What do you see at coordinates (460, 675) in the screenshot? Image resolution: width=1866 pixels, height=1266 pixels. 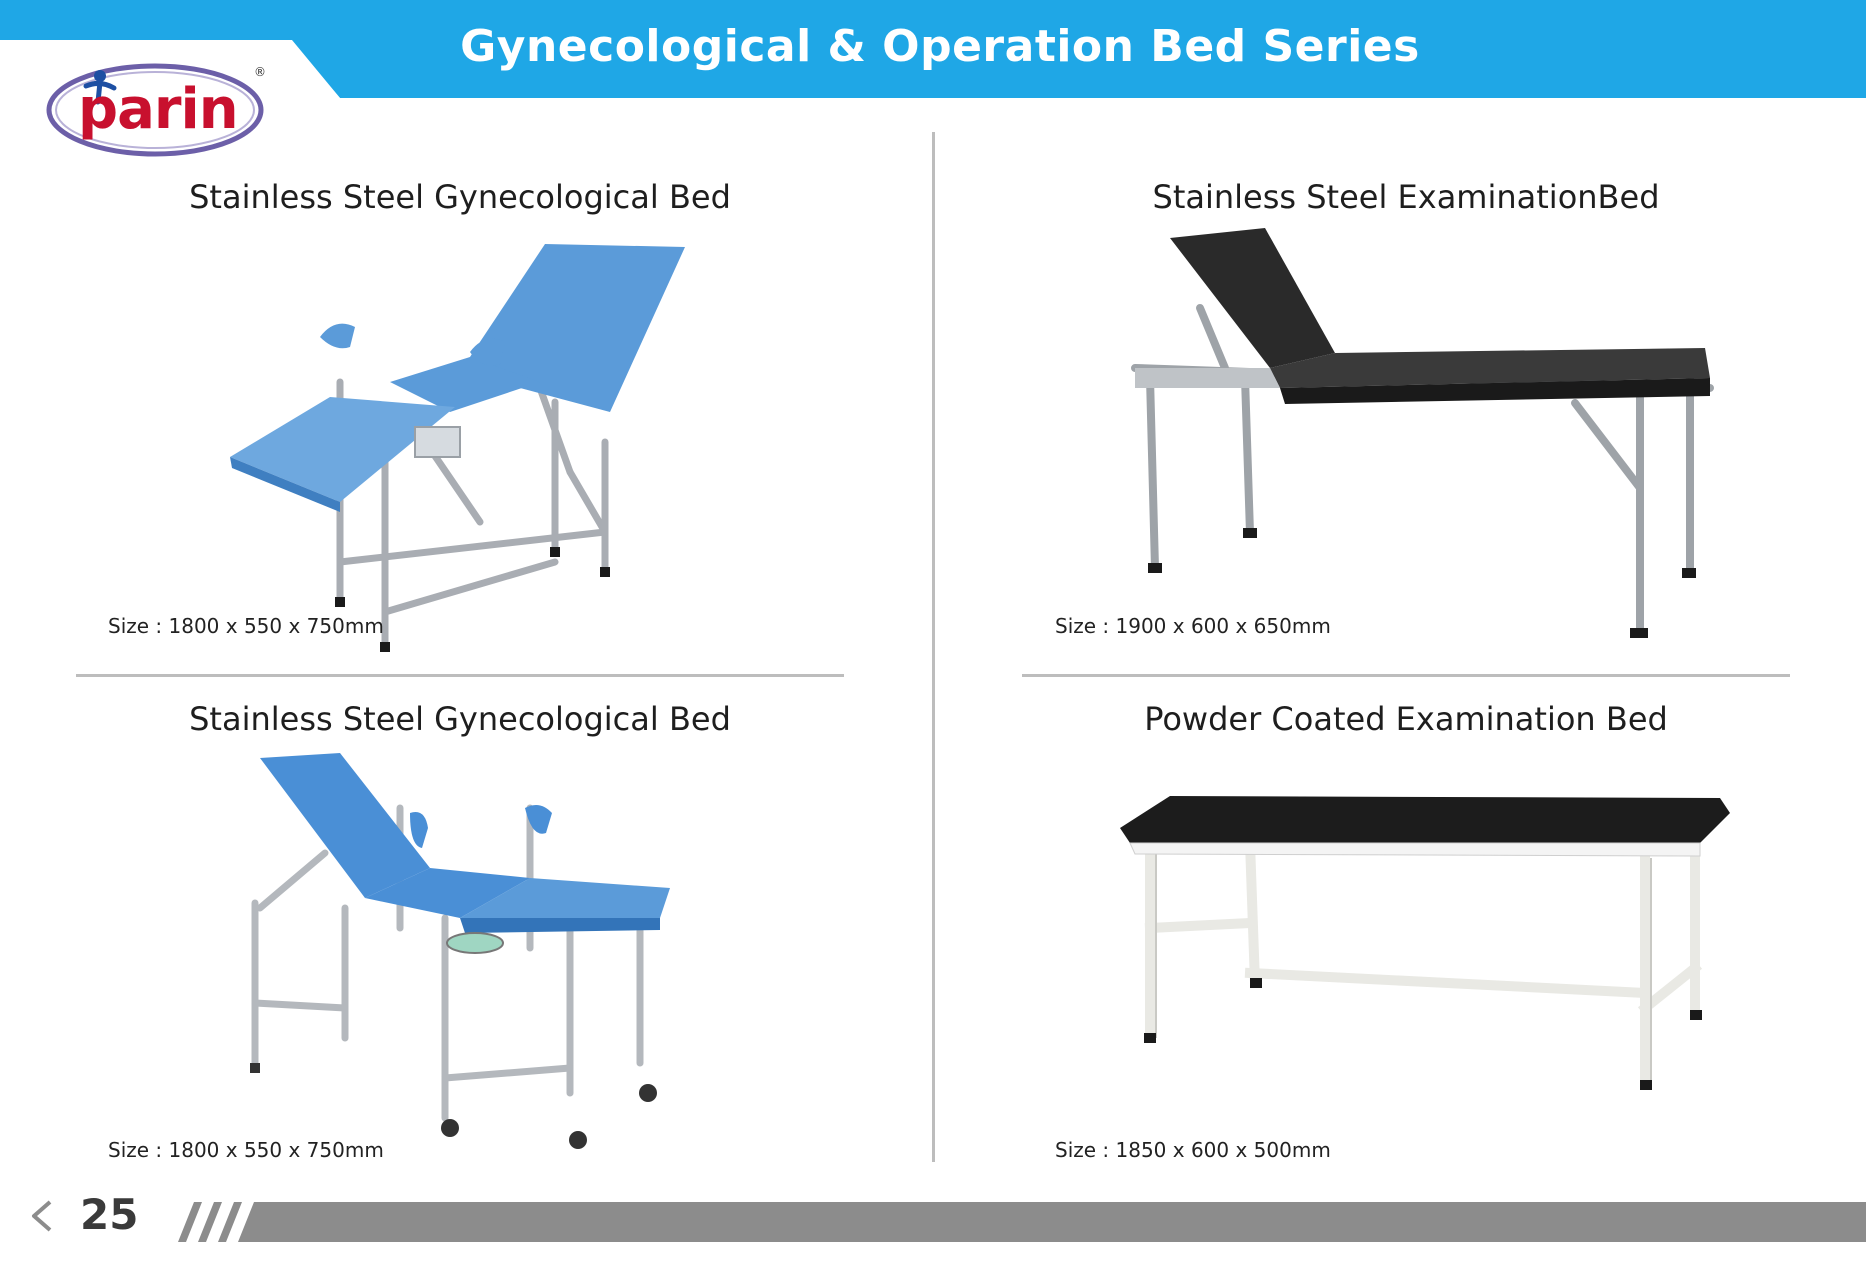 I see `horizontal-divider-left` at bounding box center [460, 675].